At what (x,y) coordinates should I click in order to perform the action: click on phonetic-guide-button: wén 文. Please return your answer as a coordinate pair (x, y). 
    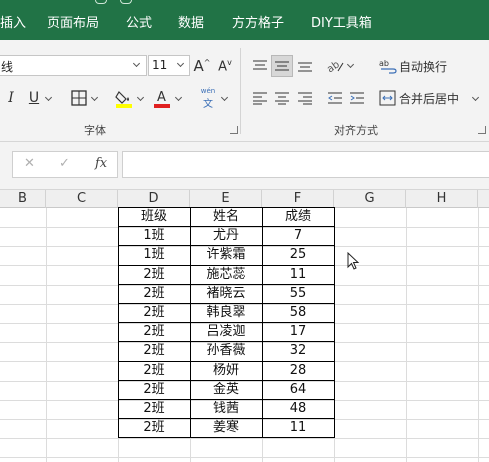
    Looking at the image, I should click on (208, 98).